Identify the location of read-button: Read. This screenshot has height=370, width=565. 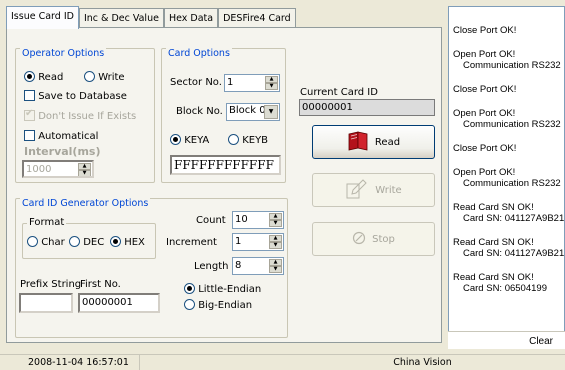
(373, 142).